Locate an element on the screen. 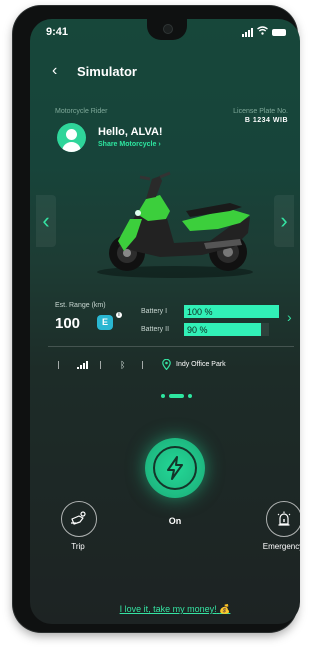 The width and height of the screenshot is (320, 647). back-arrow-icon: ‹ is located at coordinates (54, 71).